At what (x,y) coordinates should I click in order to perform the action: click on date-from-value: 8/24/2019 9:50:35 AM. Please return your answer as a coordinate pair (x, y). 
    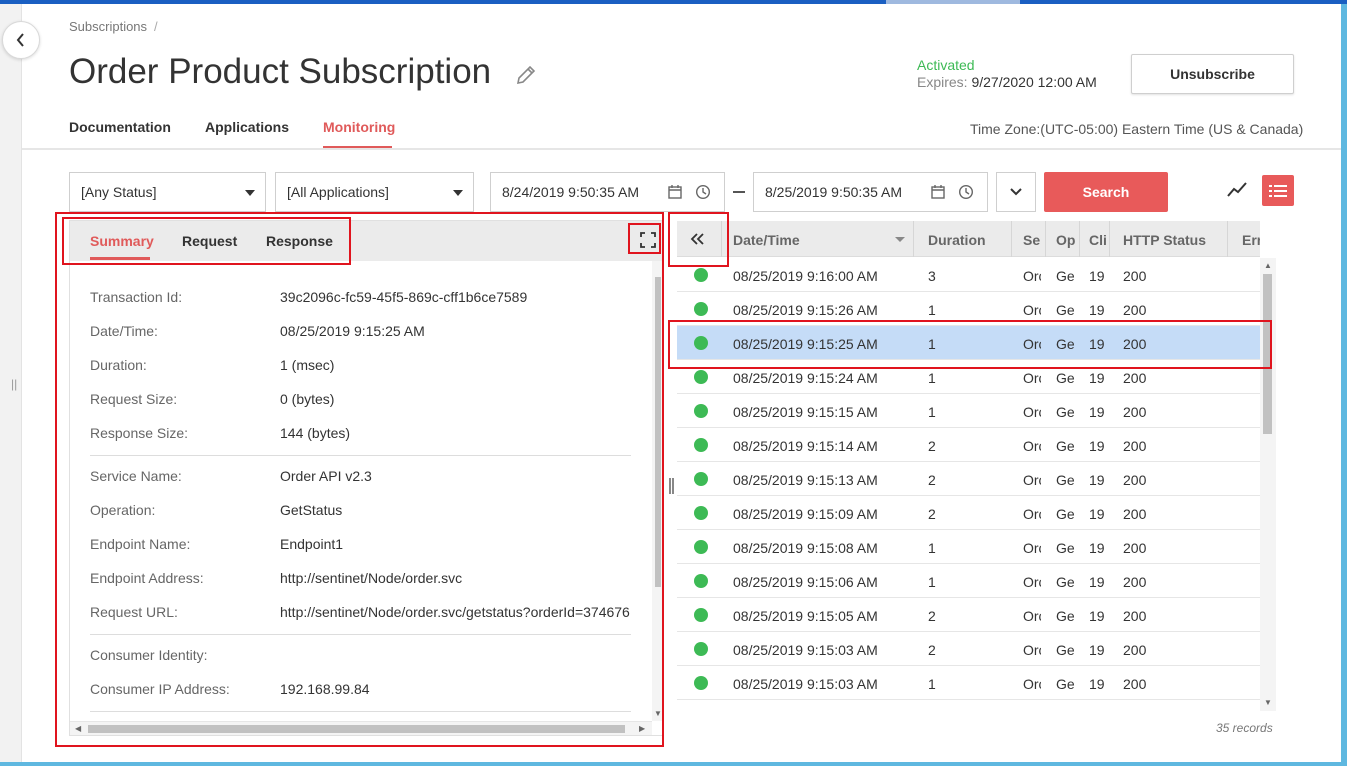
    Looking at the image, I should click on (570, 192).